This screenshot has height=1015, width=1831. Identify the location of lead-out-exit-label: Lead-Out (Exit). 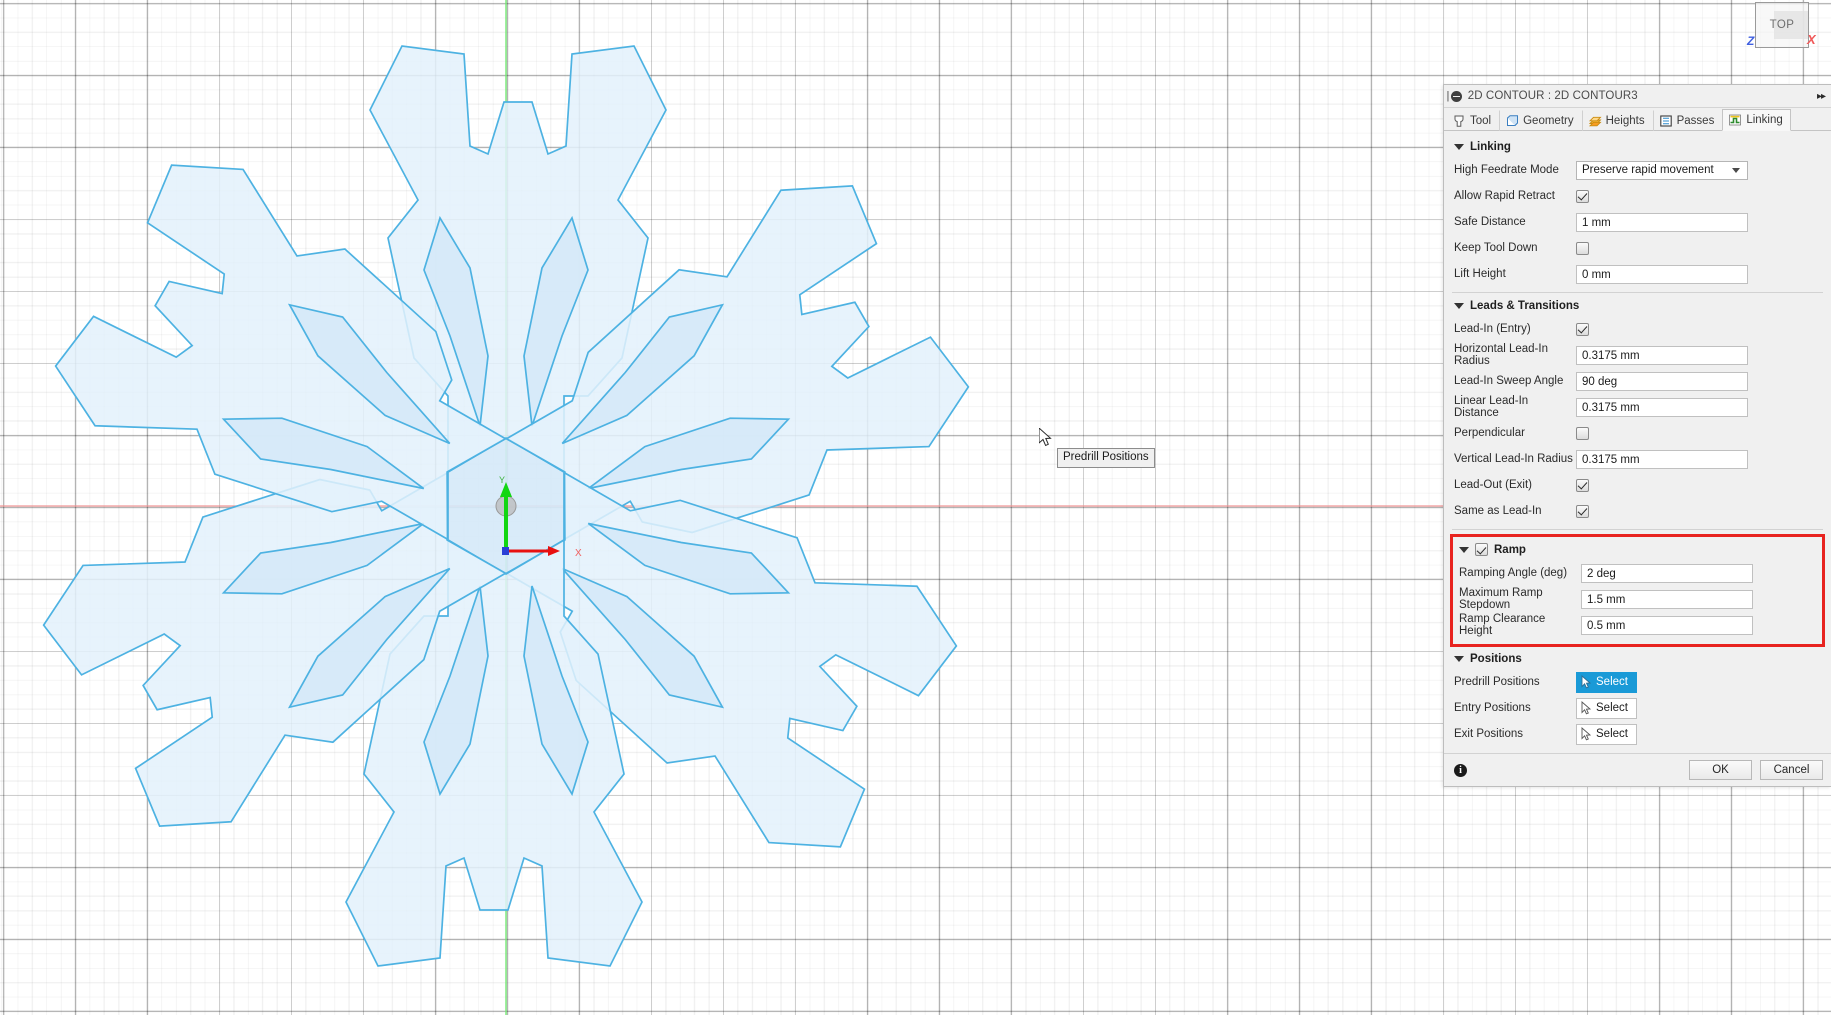
(1493, 485).